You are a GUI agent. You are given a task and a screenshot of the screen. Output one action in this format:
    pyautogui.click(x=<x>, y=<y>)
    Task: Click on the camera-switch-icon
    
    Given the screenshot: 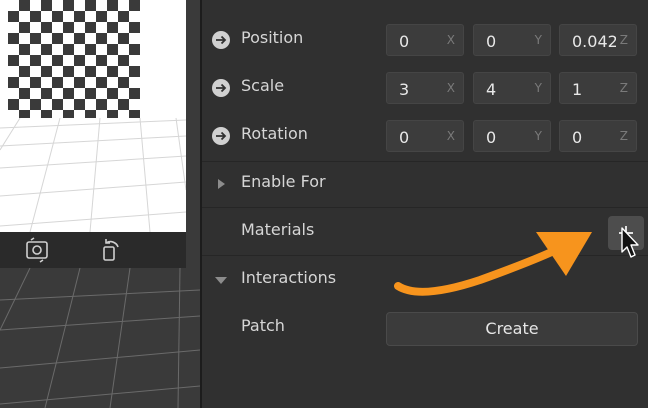 What is the action you would take?
    pyautogui.click(x=37, y=250)
    